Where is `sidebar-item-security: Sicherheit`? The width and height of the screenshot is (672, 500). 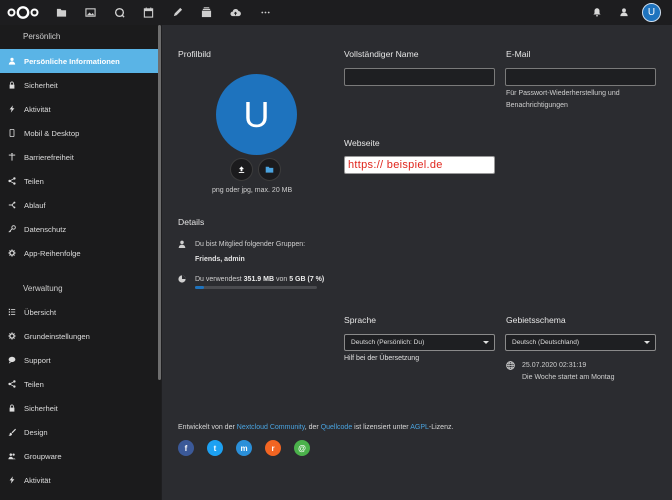
sidebar-item-security: Sicherheit is located at coordinates (79, 85).